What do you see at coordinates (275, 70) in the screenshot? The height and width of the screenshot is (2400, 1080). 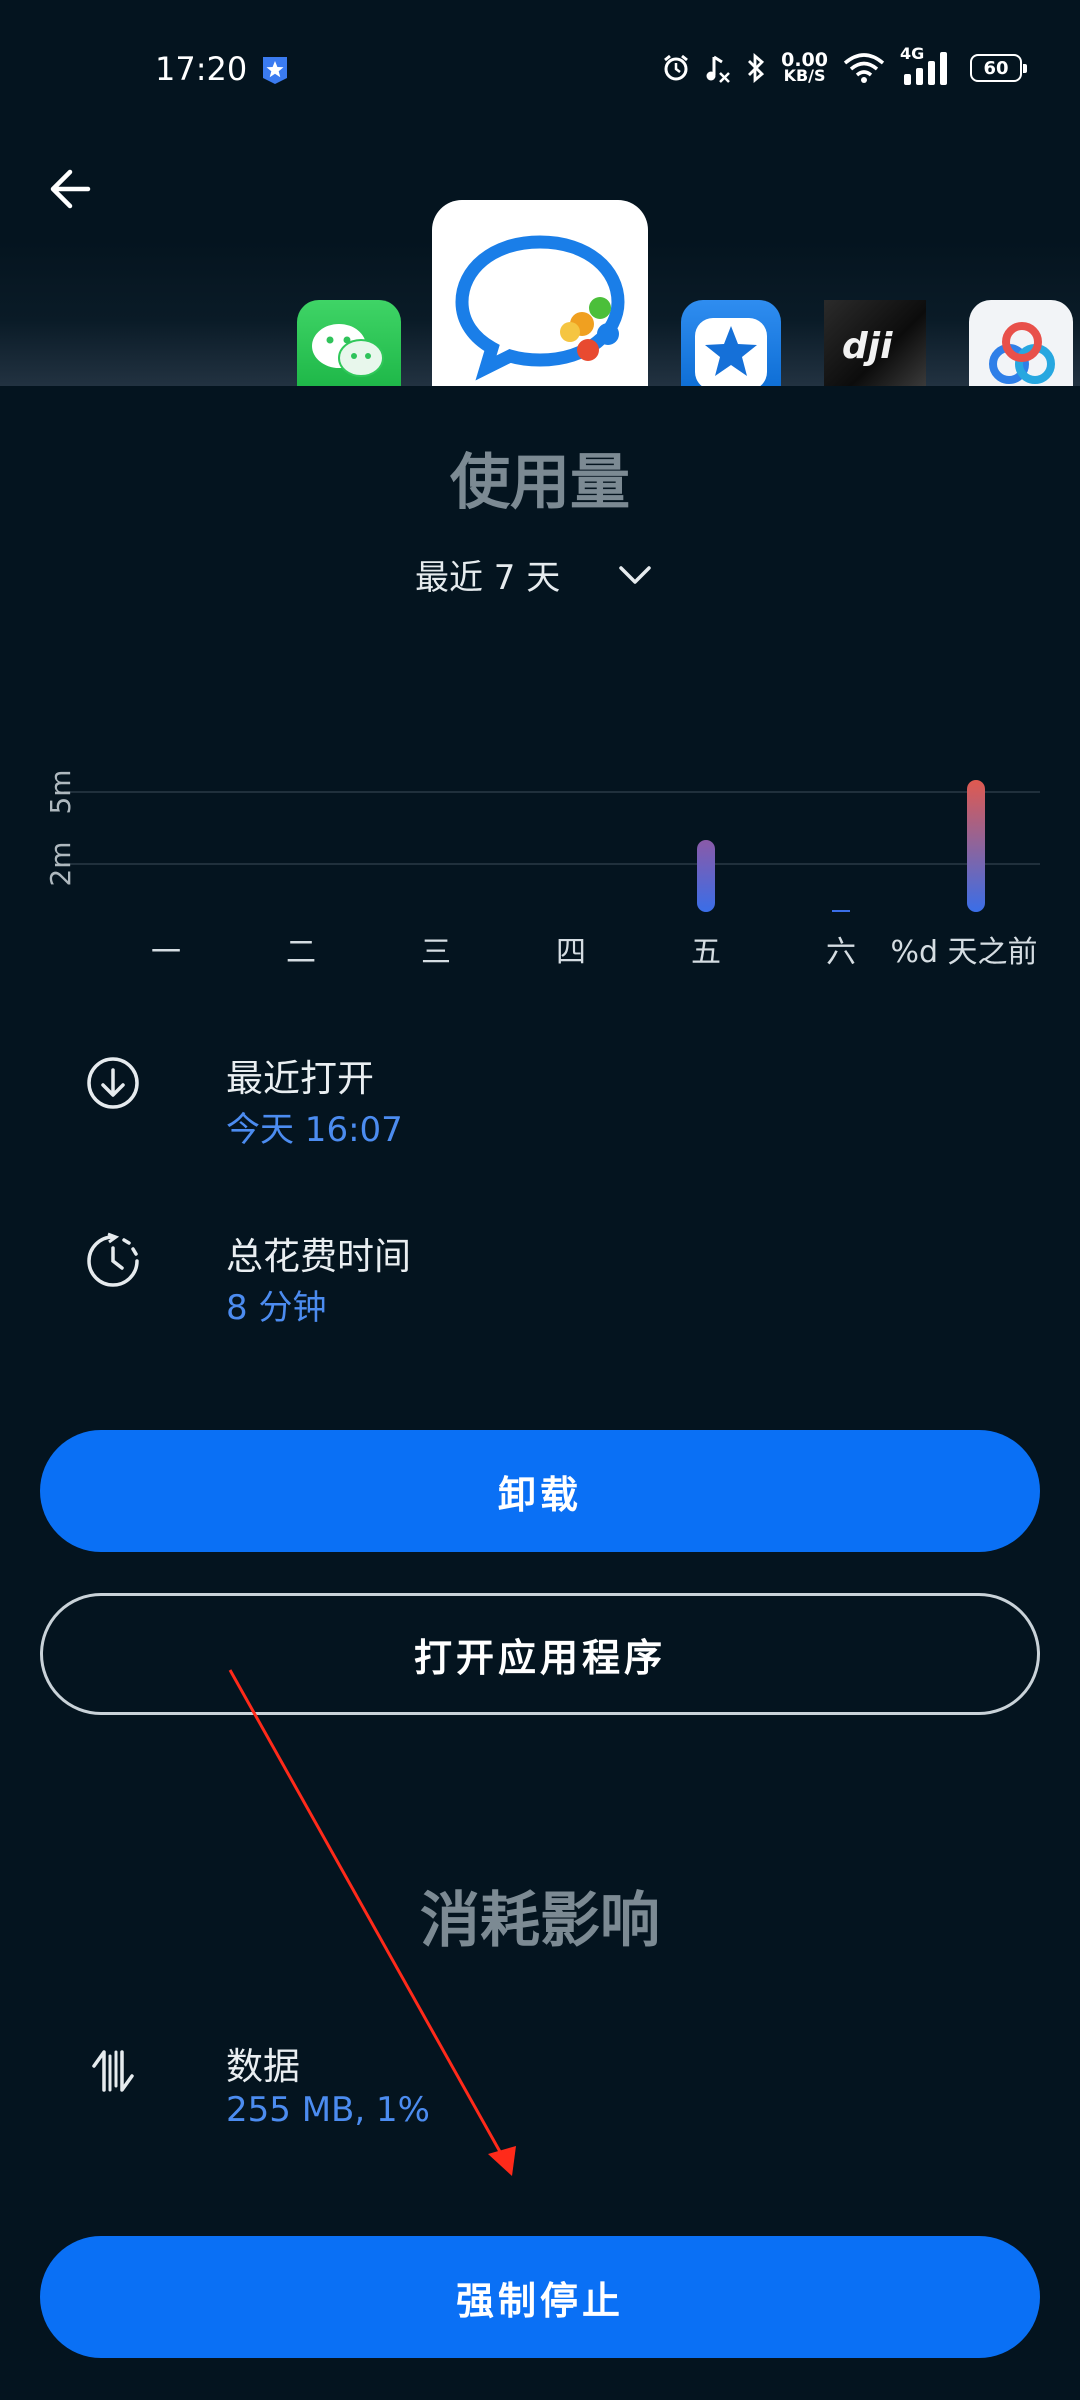 I see `shield-star-icon` at bounding box center [275, 70].